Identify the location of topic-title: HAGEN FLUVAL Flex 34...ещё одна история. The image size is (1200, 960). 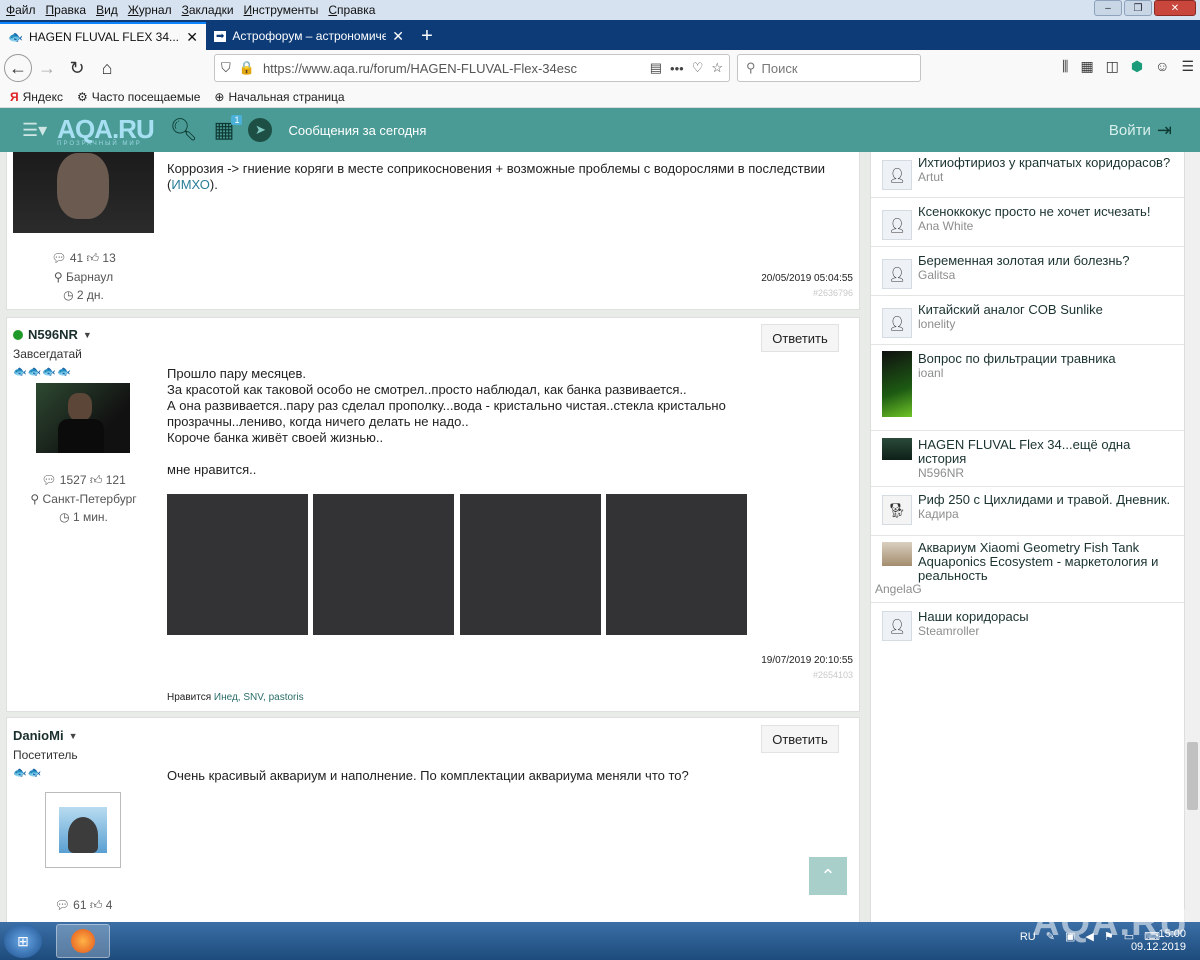
(1049, 452).